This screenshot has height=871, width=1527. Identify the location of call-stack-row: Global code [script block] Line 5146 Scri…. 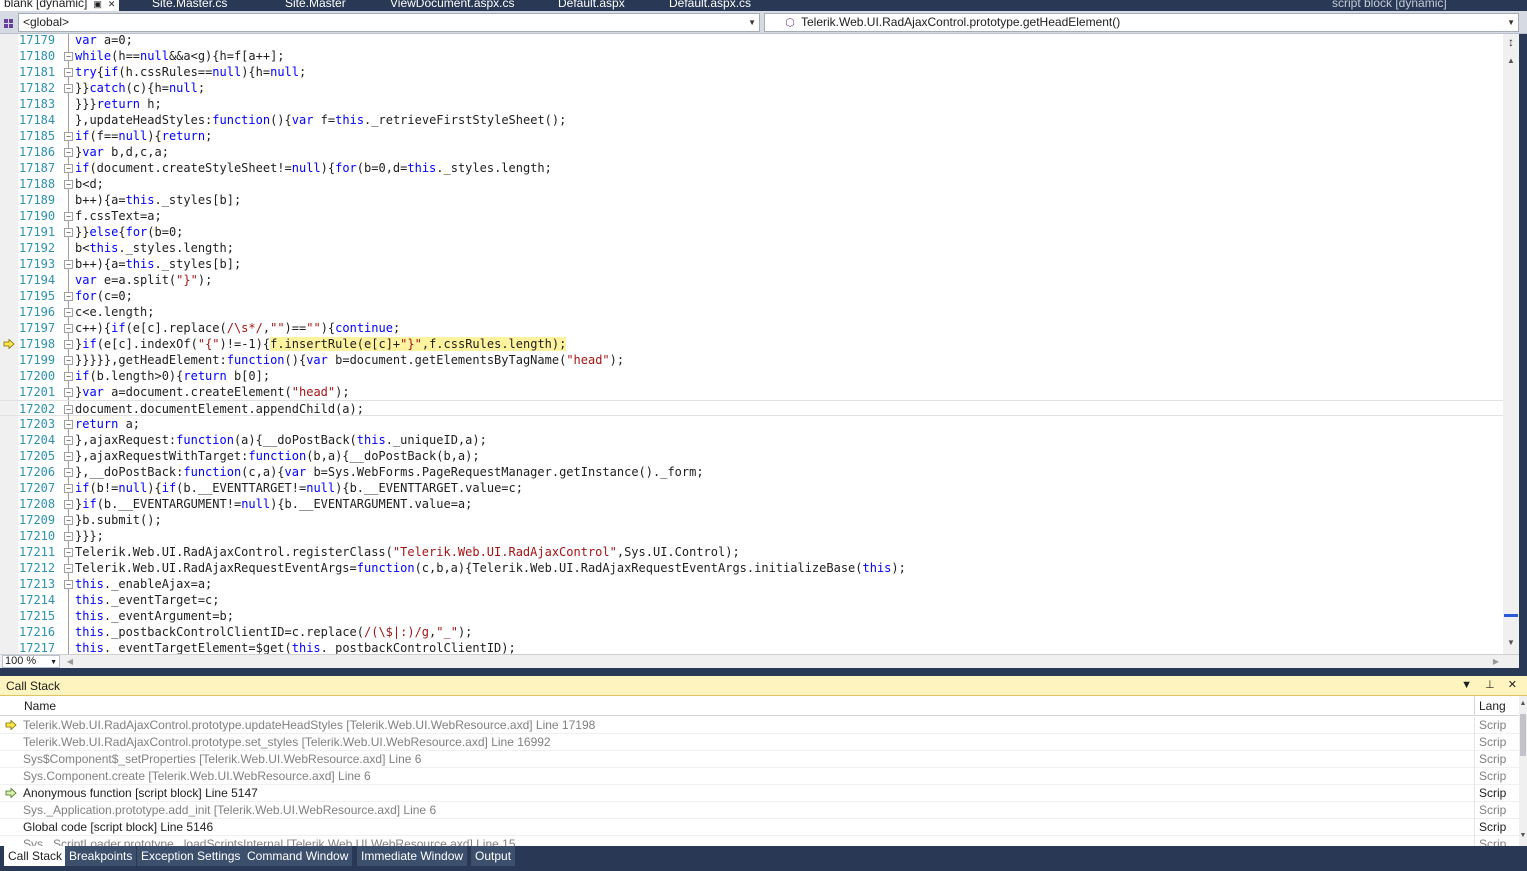
(759, 827).